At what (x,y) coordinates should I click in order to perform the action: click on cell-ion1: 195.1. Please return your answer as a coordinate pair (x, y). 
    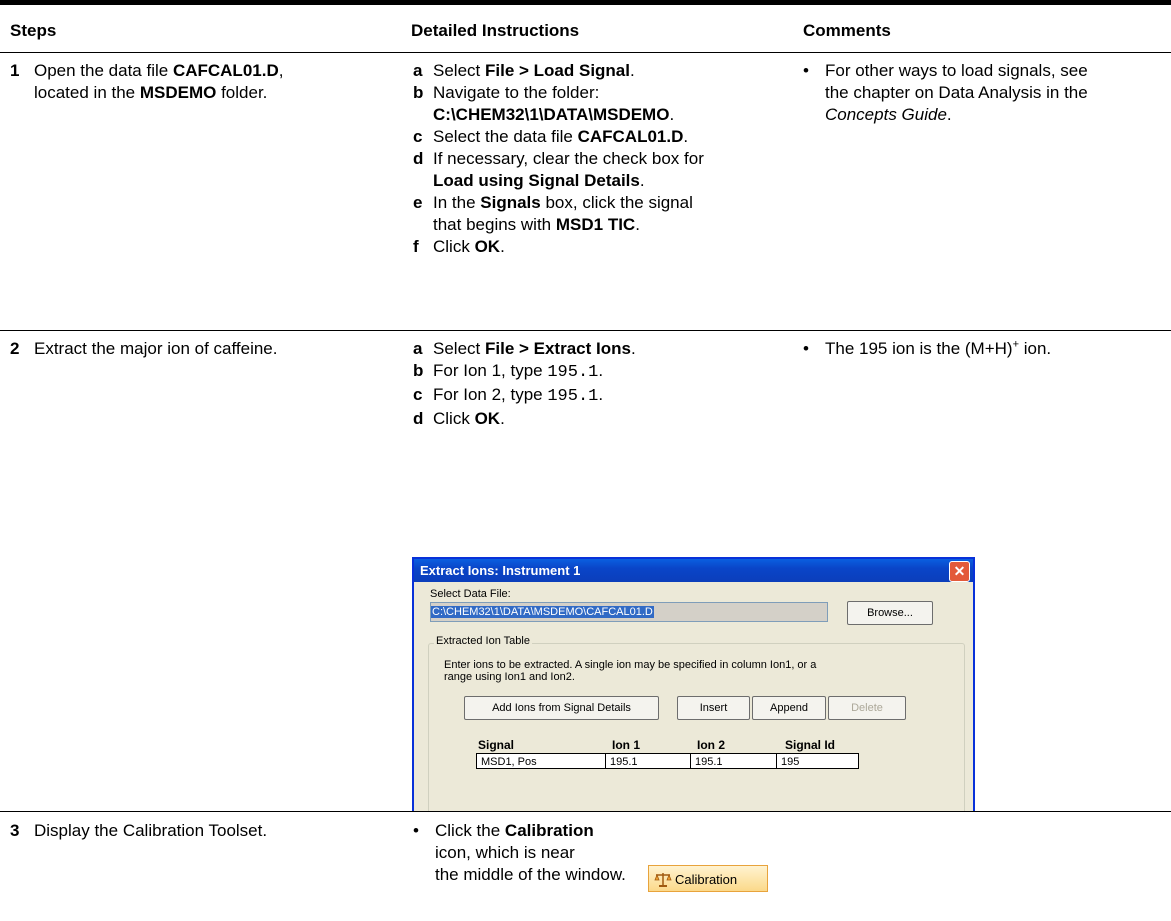
    Looking at the image, I should click on (648, 761).